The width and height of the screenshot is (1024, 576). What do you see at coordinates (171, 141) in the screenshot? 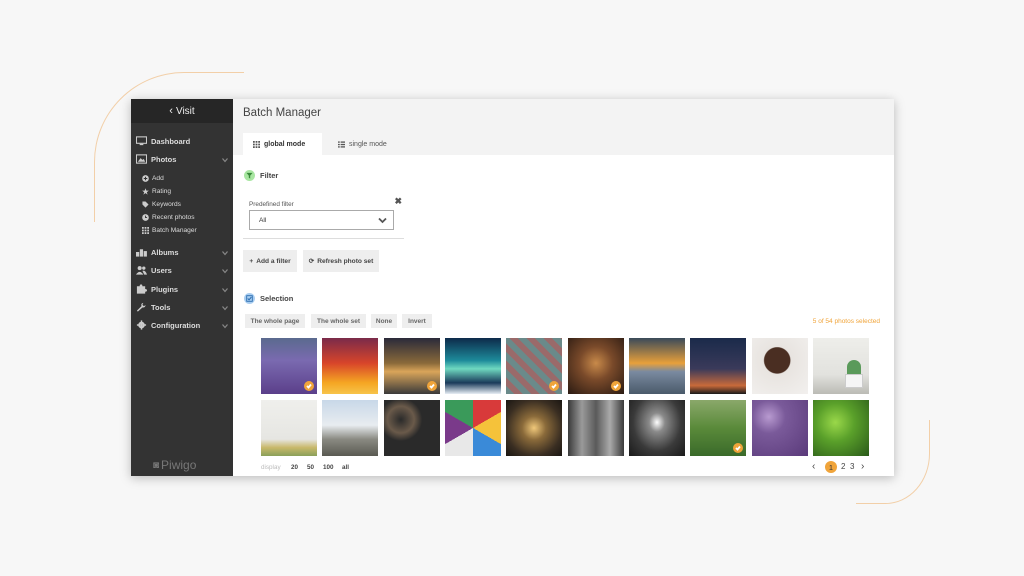
I see `sidebar-item-label: Dashboard` at bounding box center [171, 141].